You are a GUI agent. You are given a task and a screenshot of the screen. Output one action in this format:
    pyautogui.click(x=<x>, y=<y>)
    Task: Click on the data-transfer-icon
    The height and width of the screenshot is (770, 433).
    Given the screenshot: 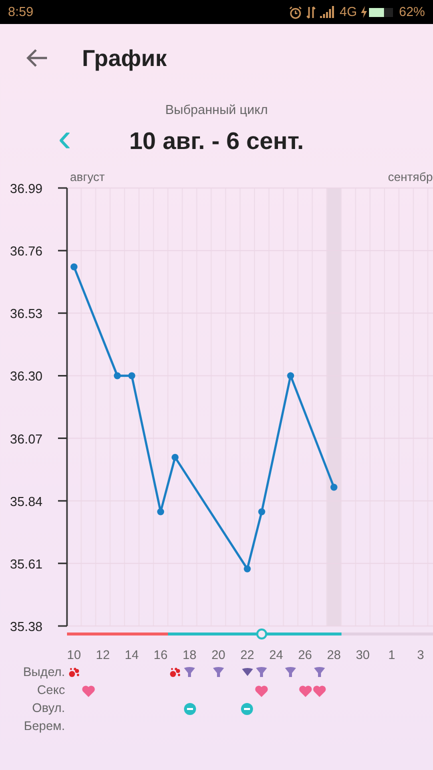 What is the action you would take?
    pyautogui.click(x=311, y=12)
    